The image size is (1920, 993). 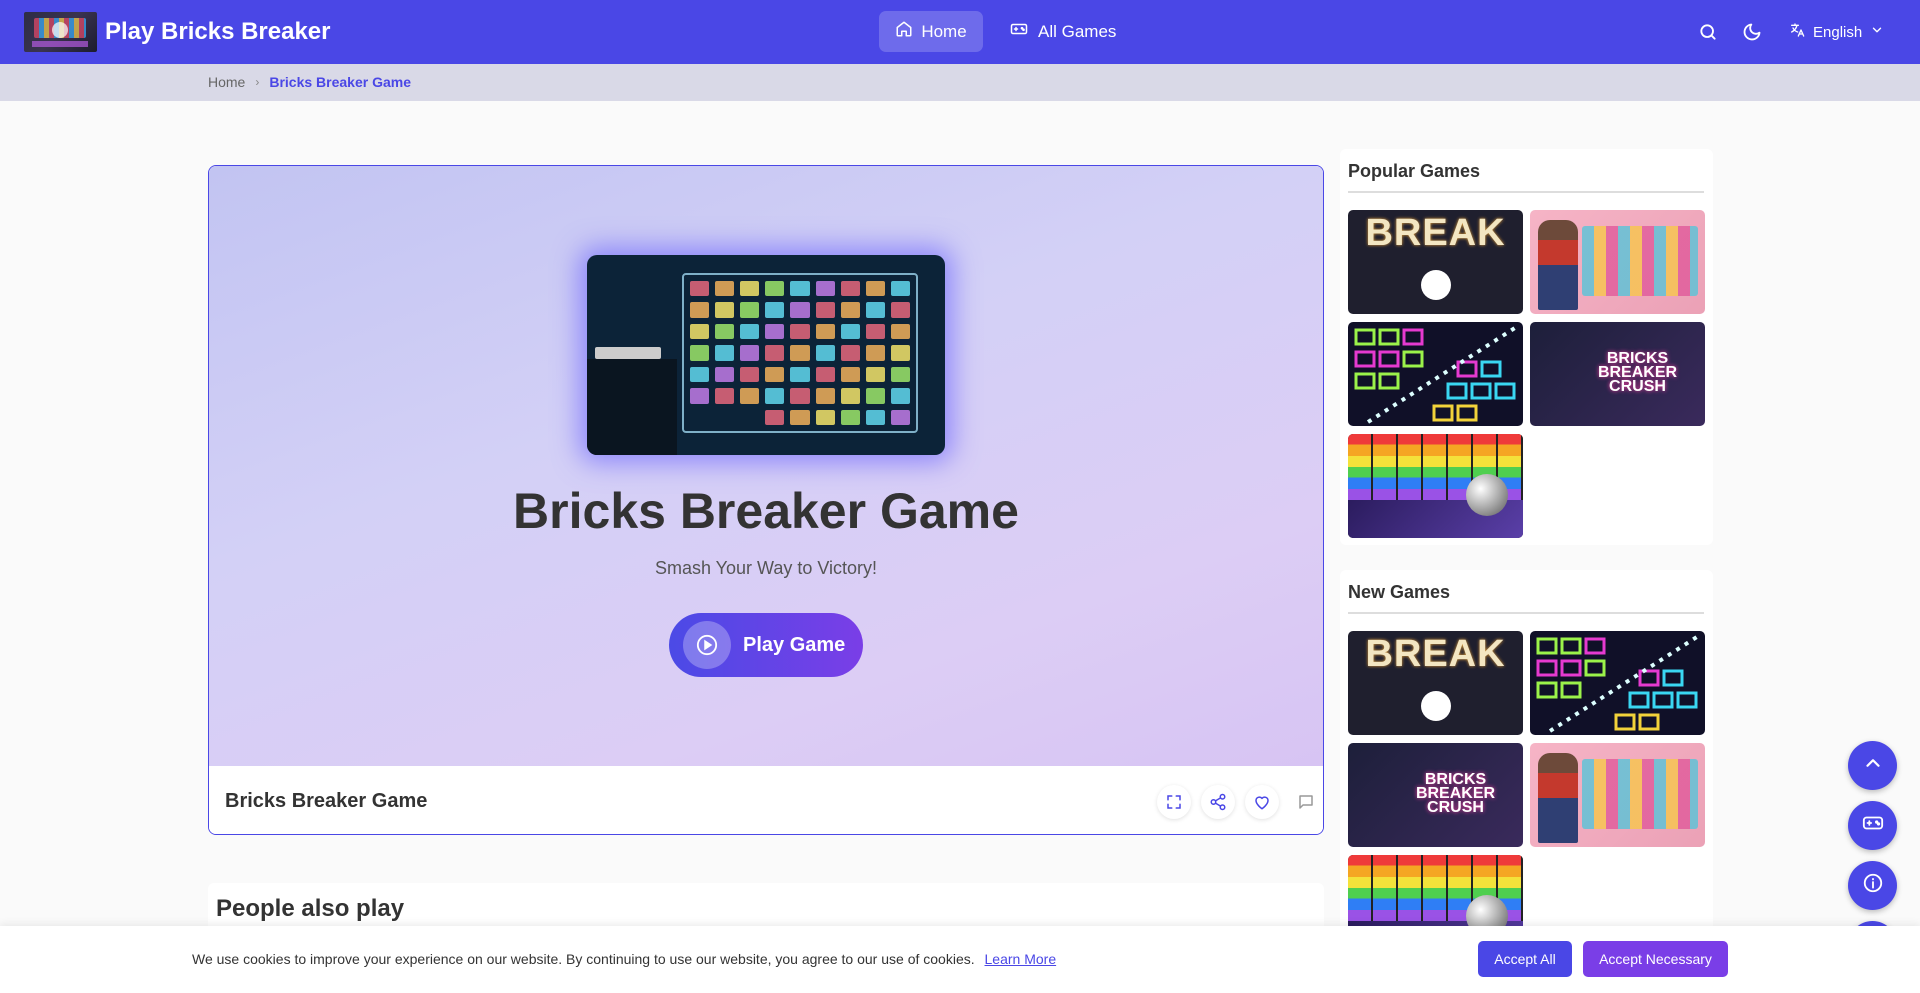 I want to click on translate-icon, so click(x=1797, y=32).